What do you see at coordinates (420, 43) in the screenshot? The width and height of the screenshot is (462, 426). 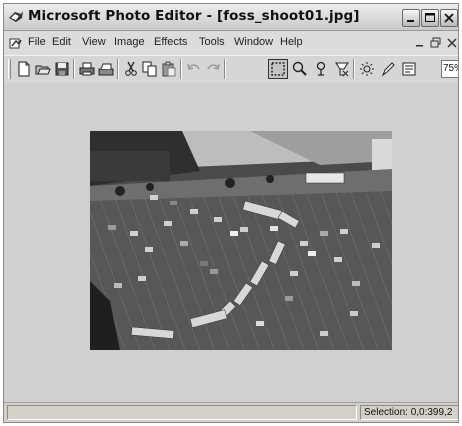 I see `doc-minimize-icon` at bounding box center [420, 43].